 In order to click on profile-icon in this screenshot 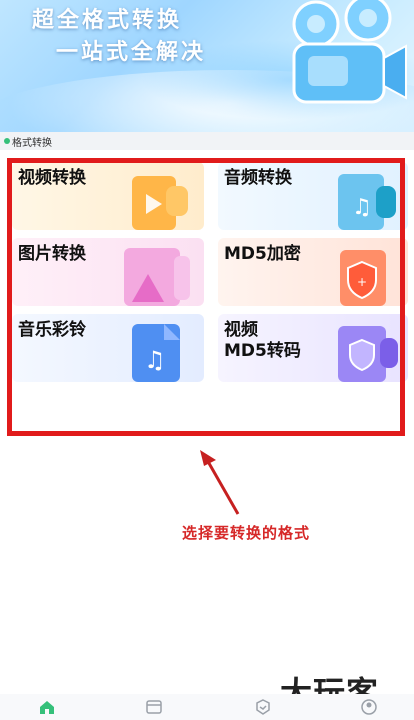, I will do `click(369, 707)`.